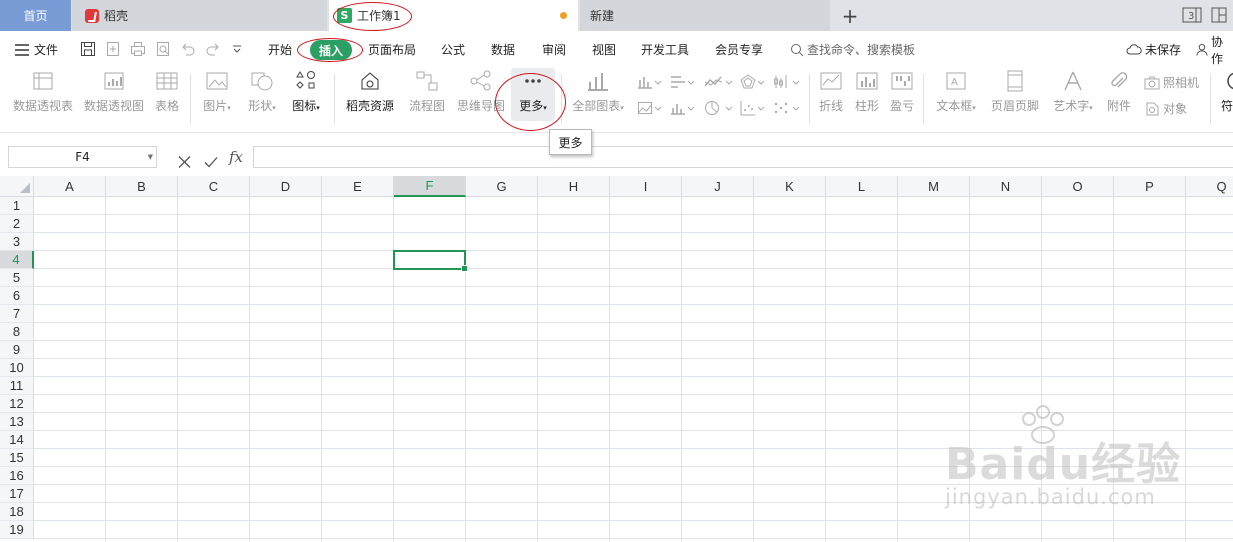  Describe the element at coordinates (604, 49) in the screenshot. I see `tab-view: 视图` at that location.